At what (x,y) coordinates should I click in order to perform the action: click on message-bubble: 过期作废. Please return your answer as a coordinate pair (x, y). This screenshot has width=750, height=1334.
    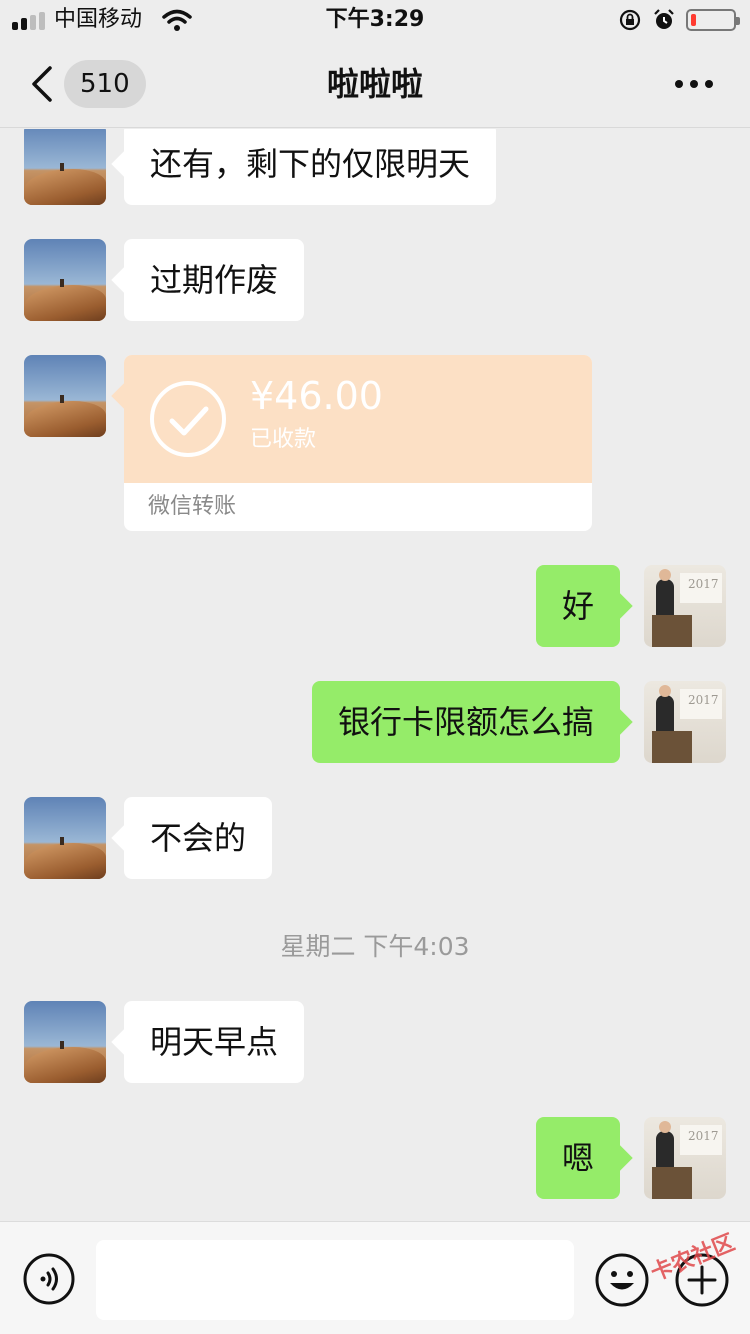
    Looking at the image, I should click on (214, 280).